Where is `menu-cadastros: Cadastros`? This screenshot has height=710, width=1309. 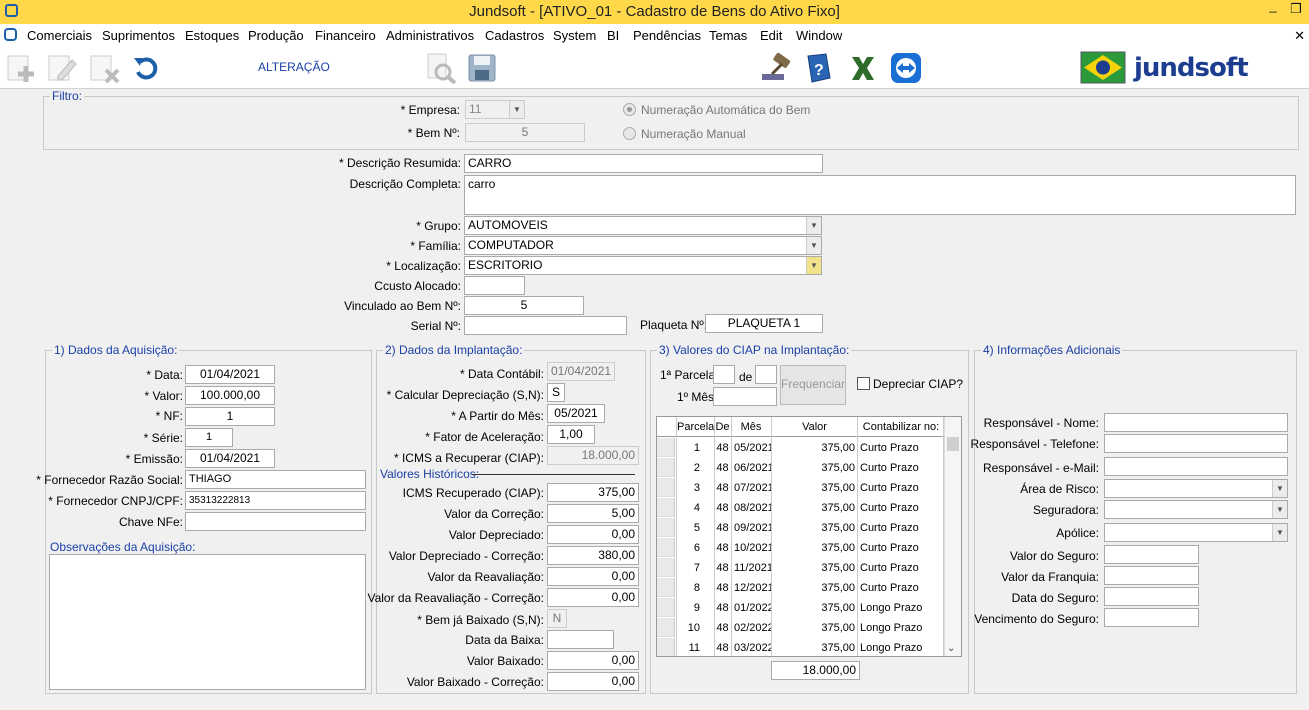
menu-cadastros: Cadastros is located at coordinates (514, 35).